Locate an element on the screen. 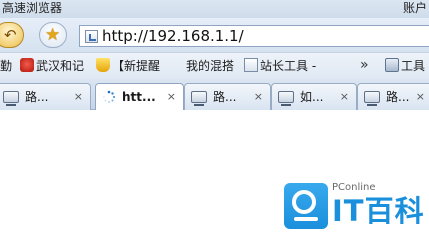 Image resolution: width=429 pixels, height=240 pixels. loading-spinner-icon is located at coordinates (109, 96).